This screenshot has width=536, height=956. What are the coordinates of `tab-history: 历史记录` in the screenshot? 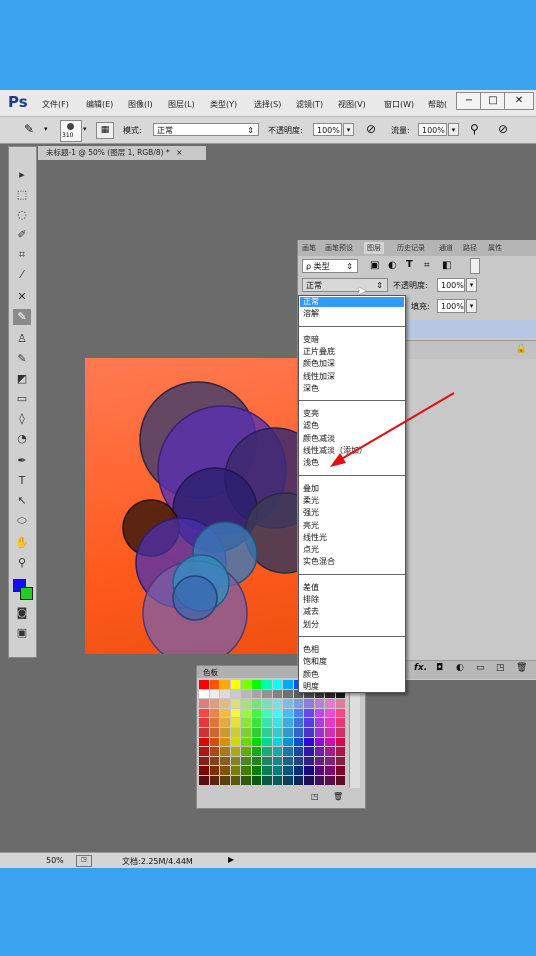 It's located at (411, 248).